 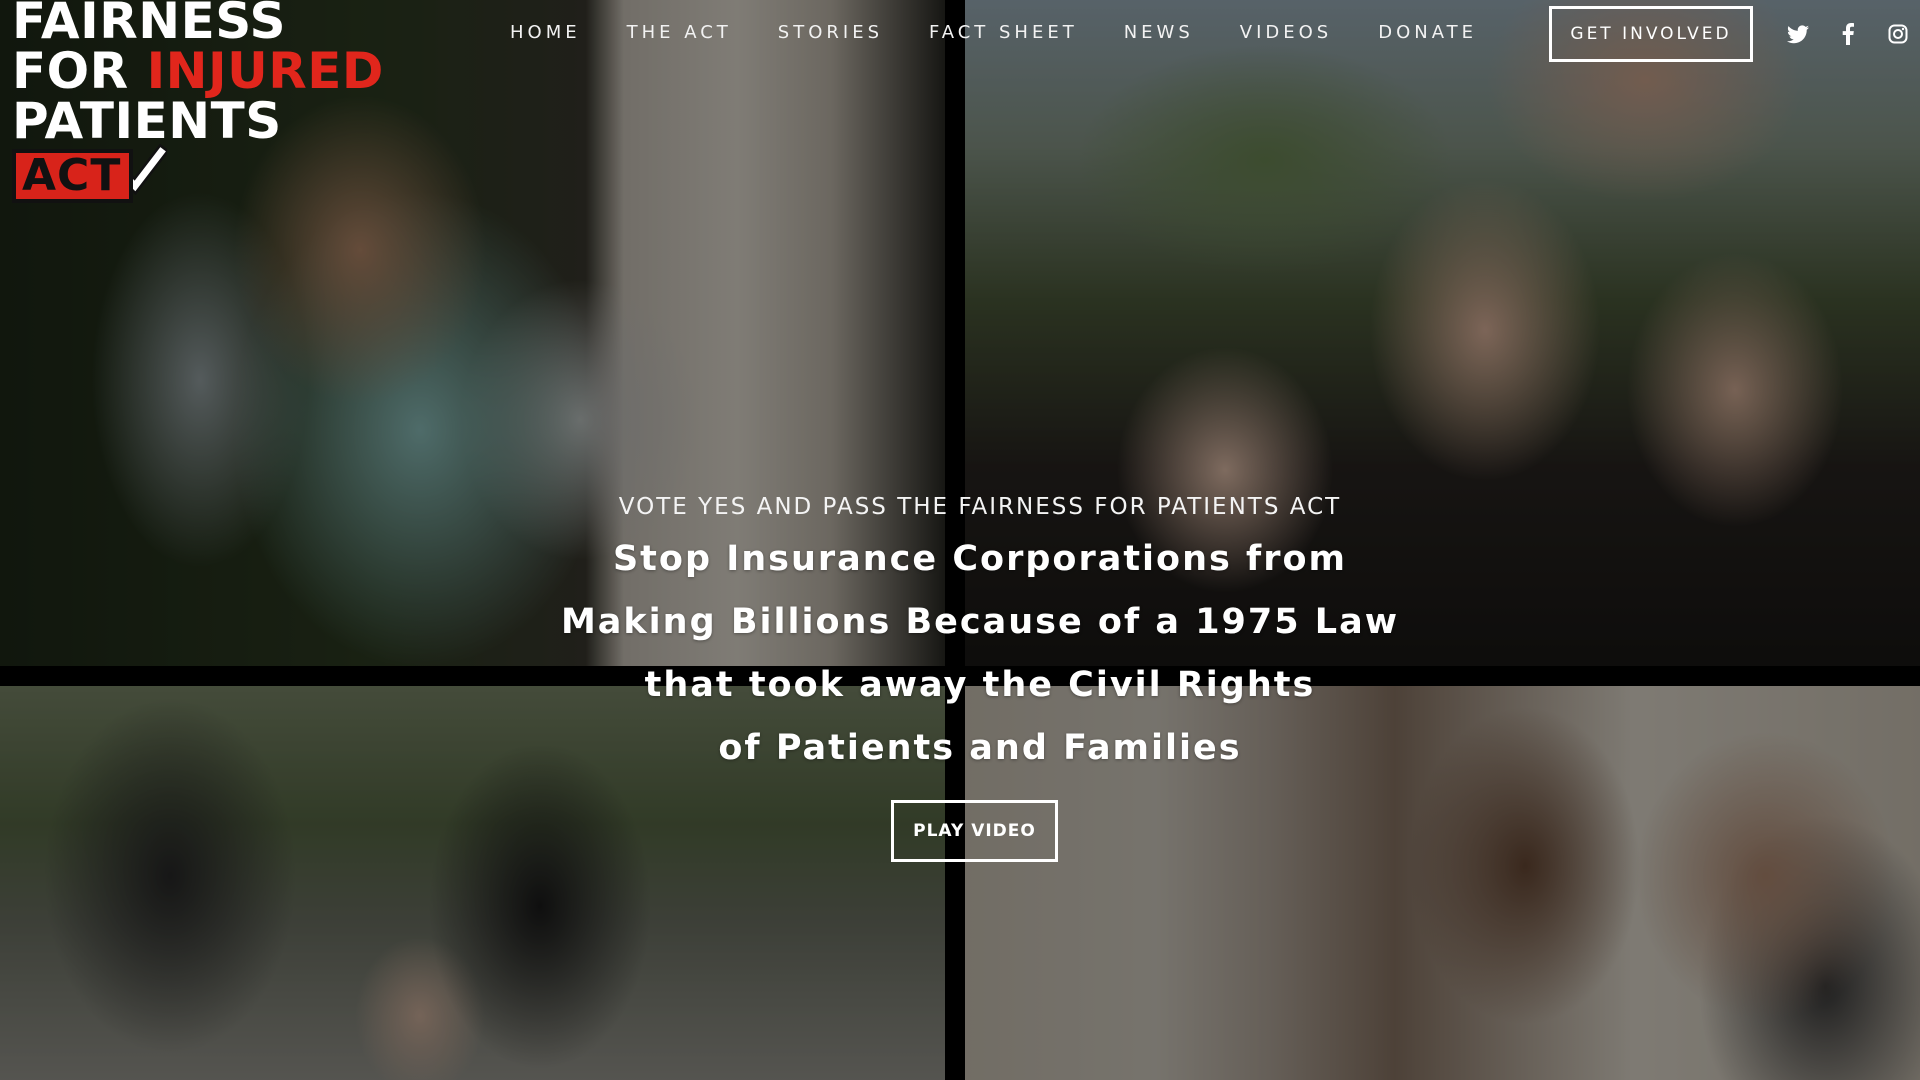 I want to click on logo-line-1: FAIRNESS, so click(x=149, y=25).